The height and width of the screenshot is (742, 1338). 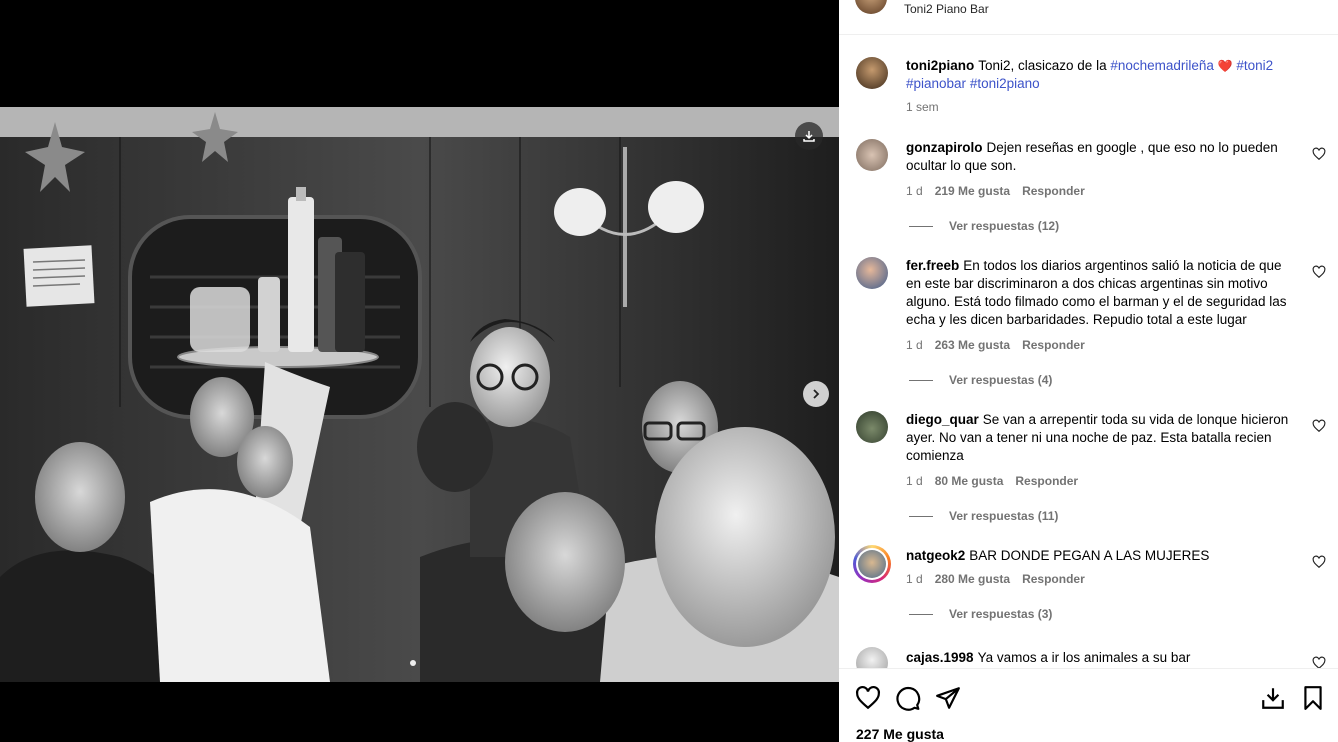 What do you see at coordinates (936, 83) in the screenshot?
I see `hashtag-link: #pianobar` at bounding box center [936, 83].